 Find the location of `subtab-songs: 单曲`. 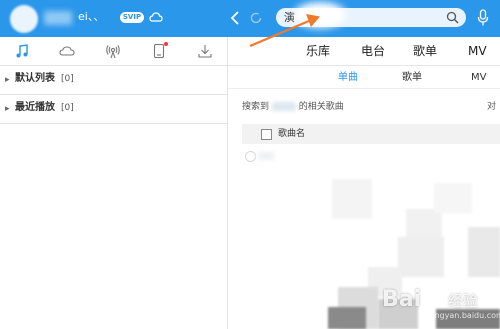

subtab-songs: 单曲 is located at coordinates (348, 77).